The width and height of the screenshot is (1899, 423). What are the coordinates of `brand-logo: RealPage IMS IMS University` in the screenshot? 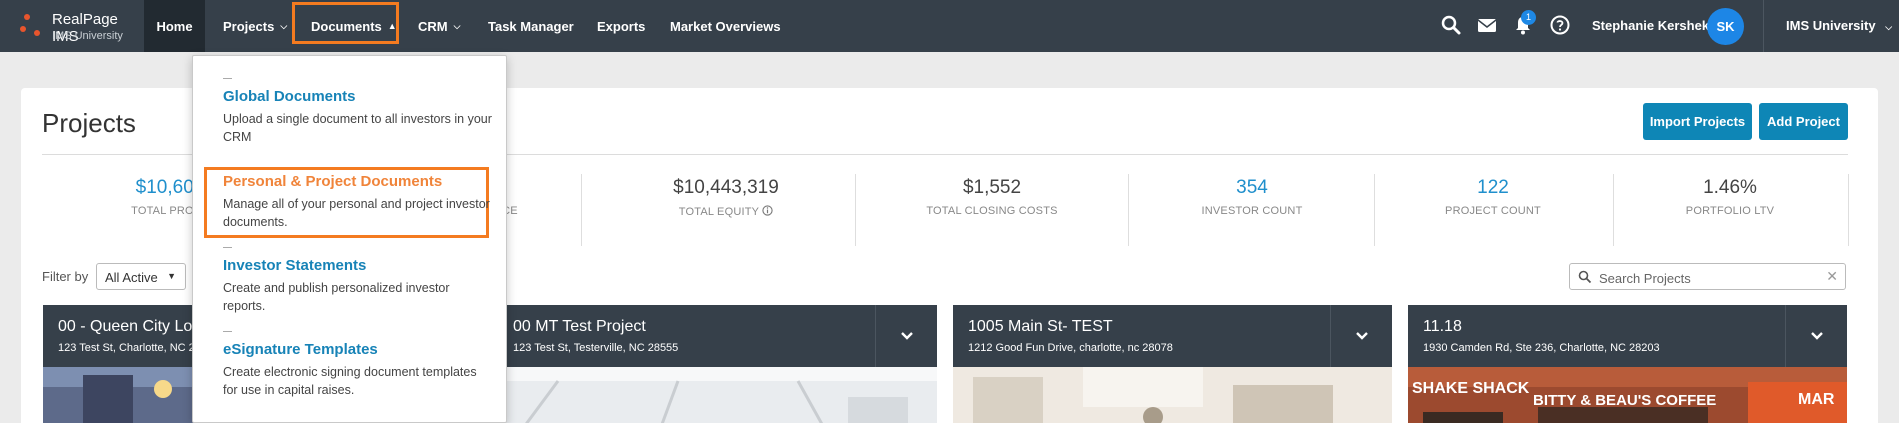 It's located at (72, 26).